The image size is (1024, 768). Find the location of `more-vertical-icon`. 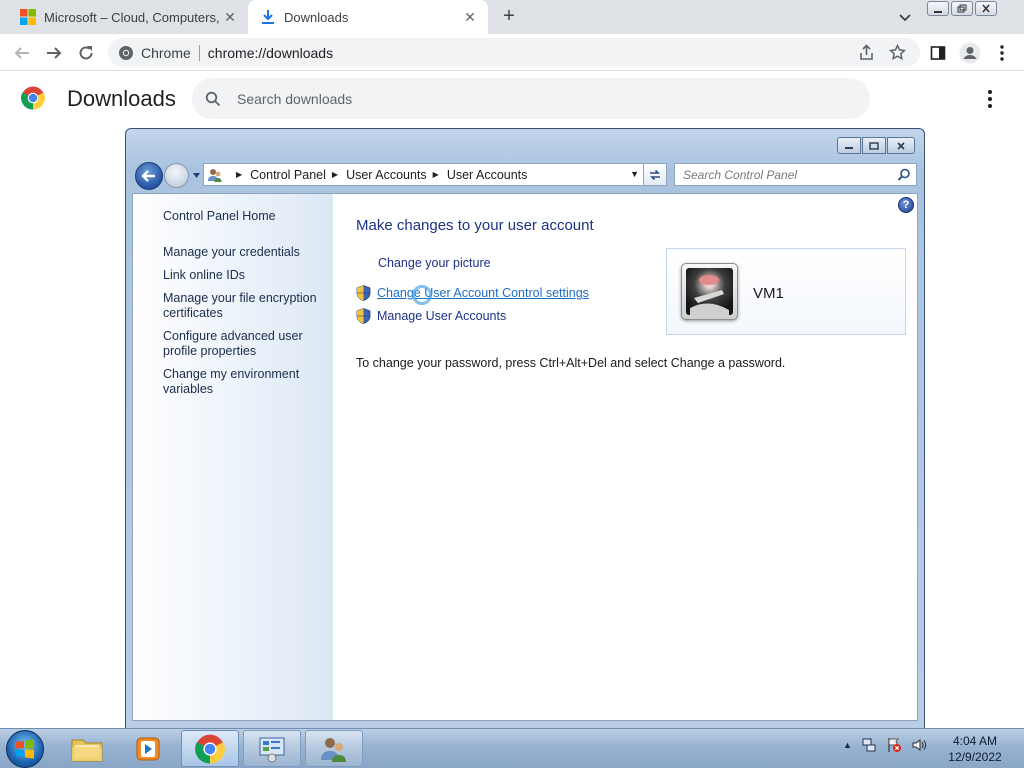

more-vertical-icon is located at coordinates (1002, 53).